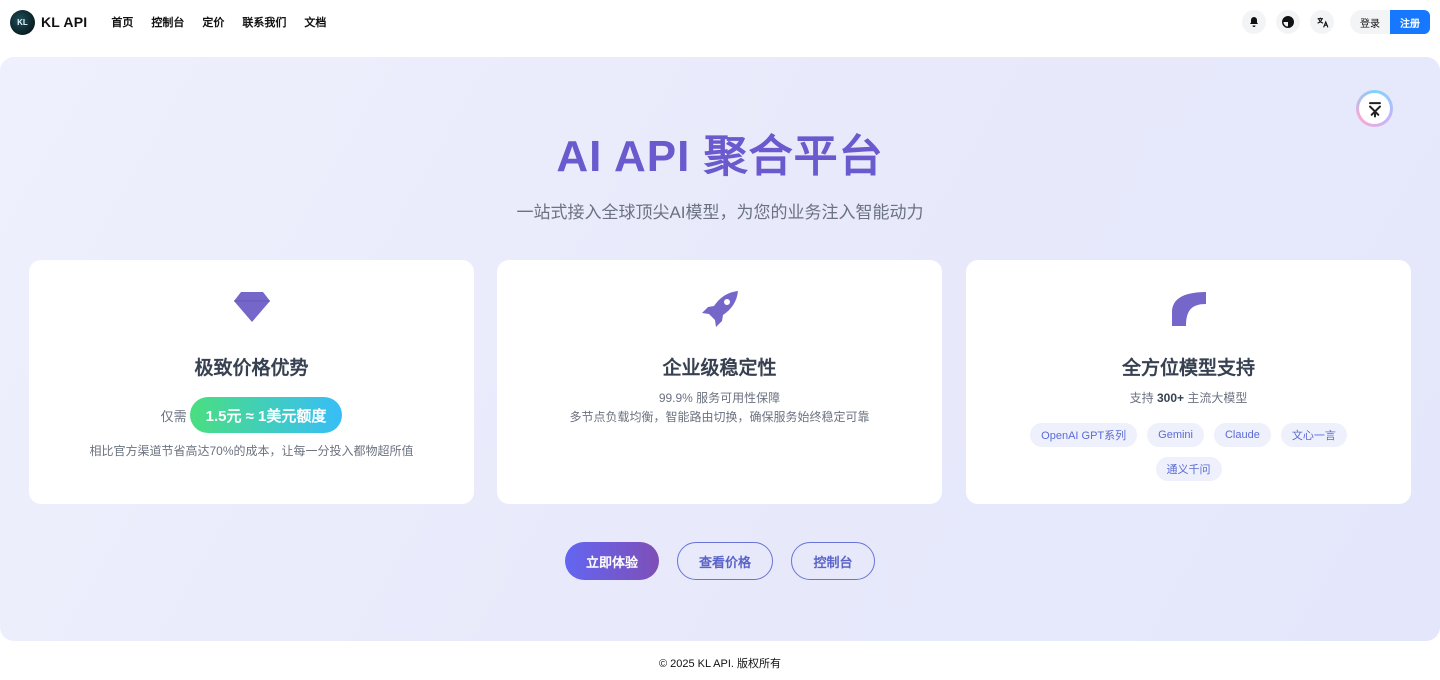  Describe the element at coordinates (720, 664) in the screenshot. I see `footer-copyright: © 2025 KL API. 版权所有` at that location.